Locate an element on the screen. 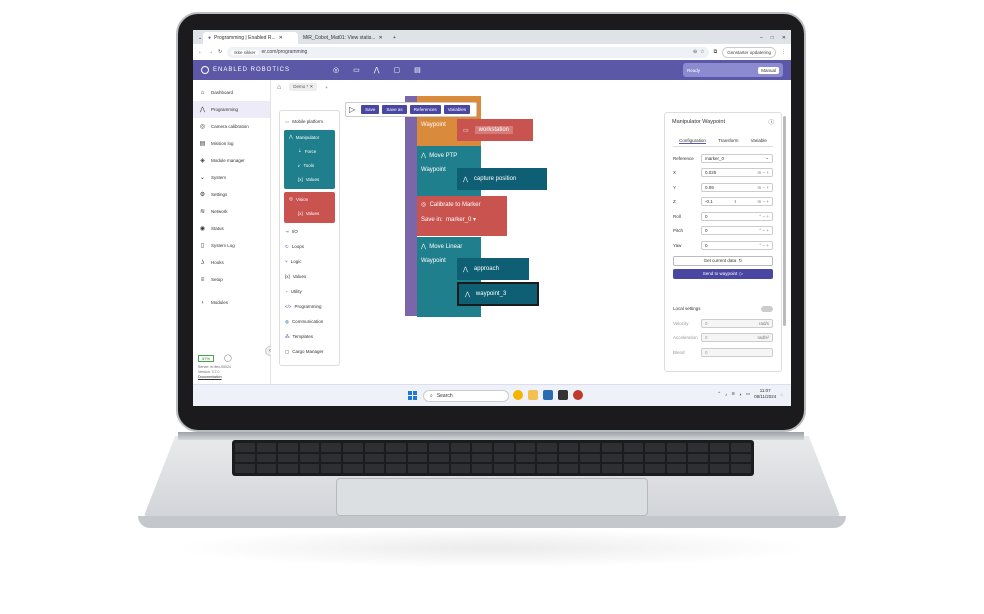 The height and width of the screenshot is (614, 984). document-icon: ▤ is located at coordinates (417, 70).